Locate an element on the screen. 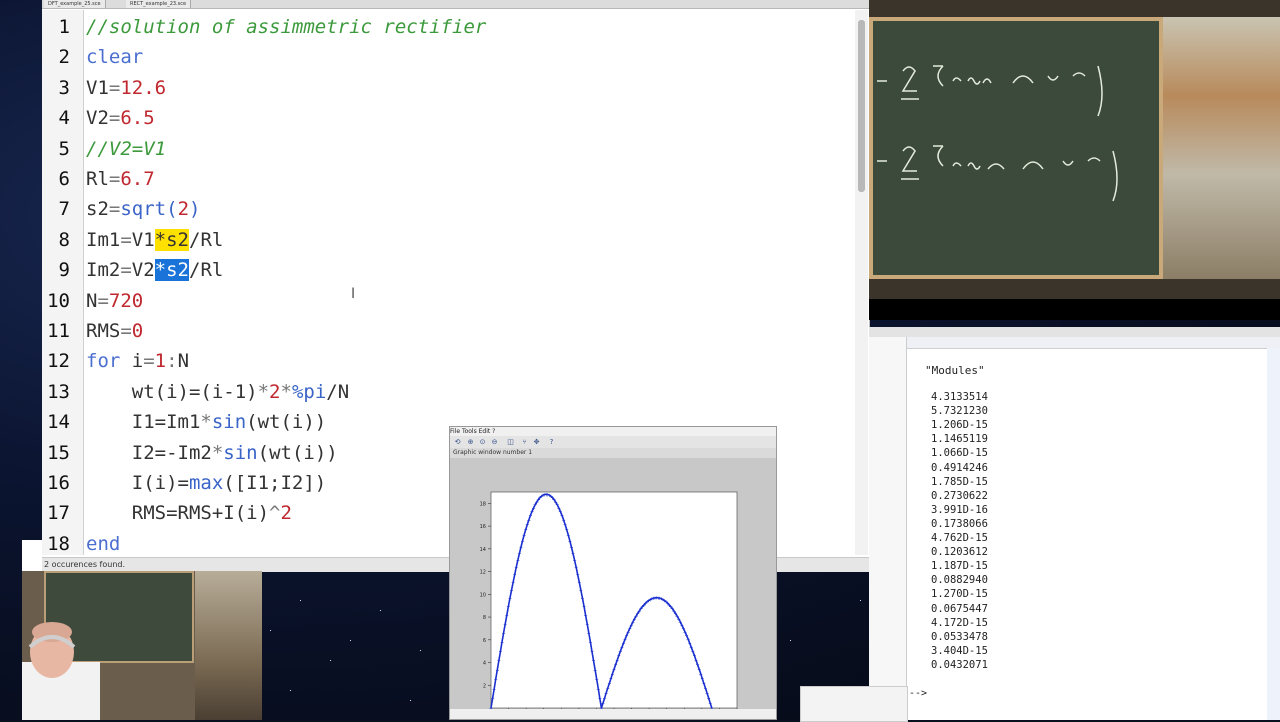 The height and width of the screenshot is (722, 1280). code-token: 2 is located at coordinates (275, 391).